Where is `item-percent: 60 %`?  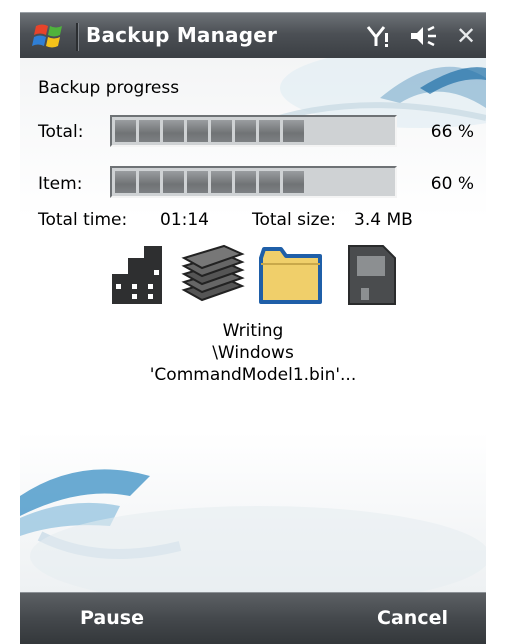
item-percent: 60 % is located at coordinates (452, 184).